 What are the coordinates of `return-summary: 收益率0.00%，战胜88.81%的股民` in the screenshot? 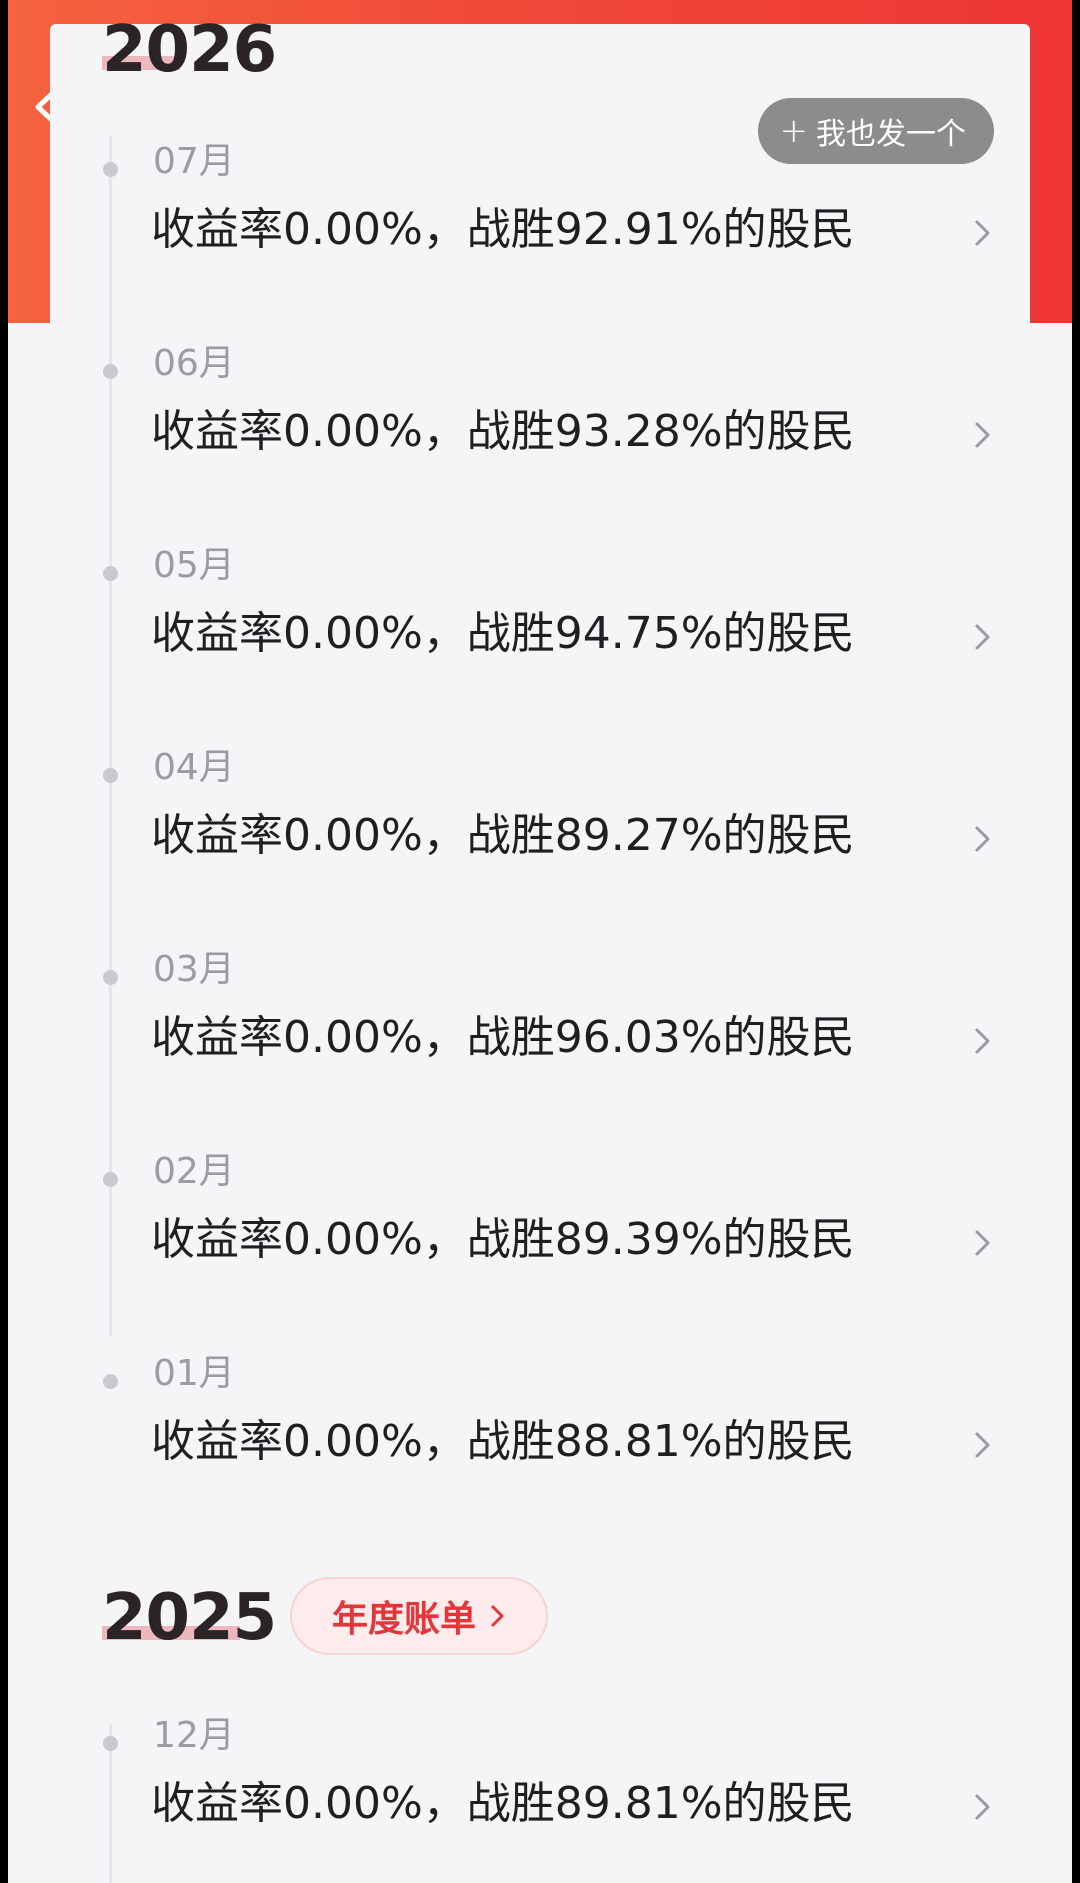 It's located at (503, 1441).